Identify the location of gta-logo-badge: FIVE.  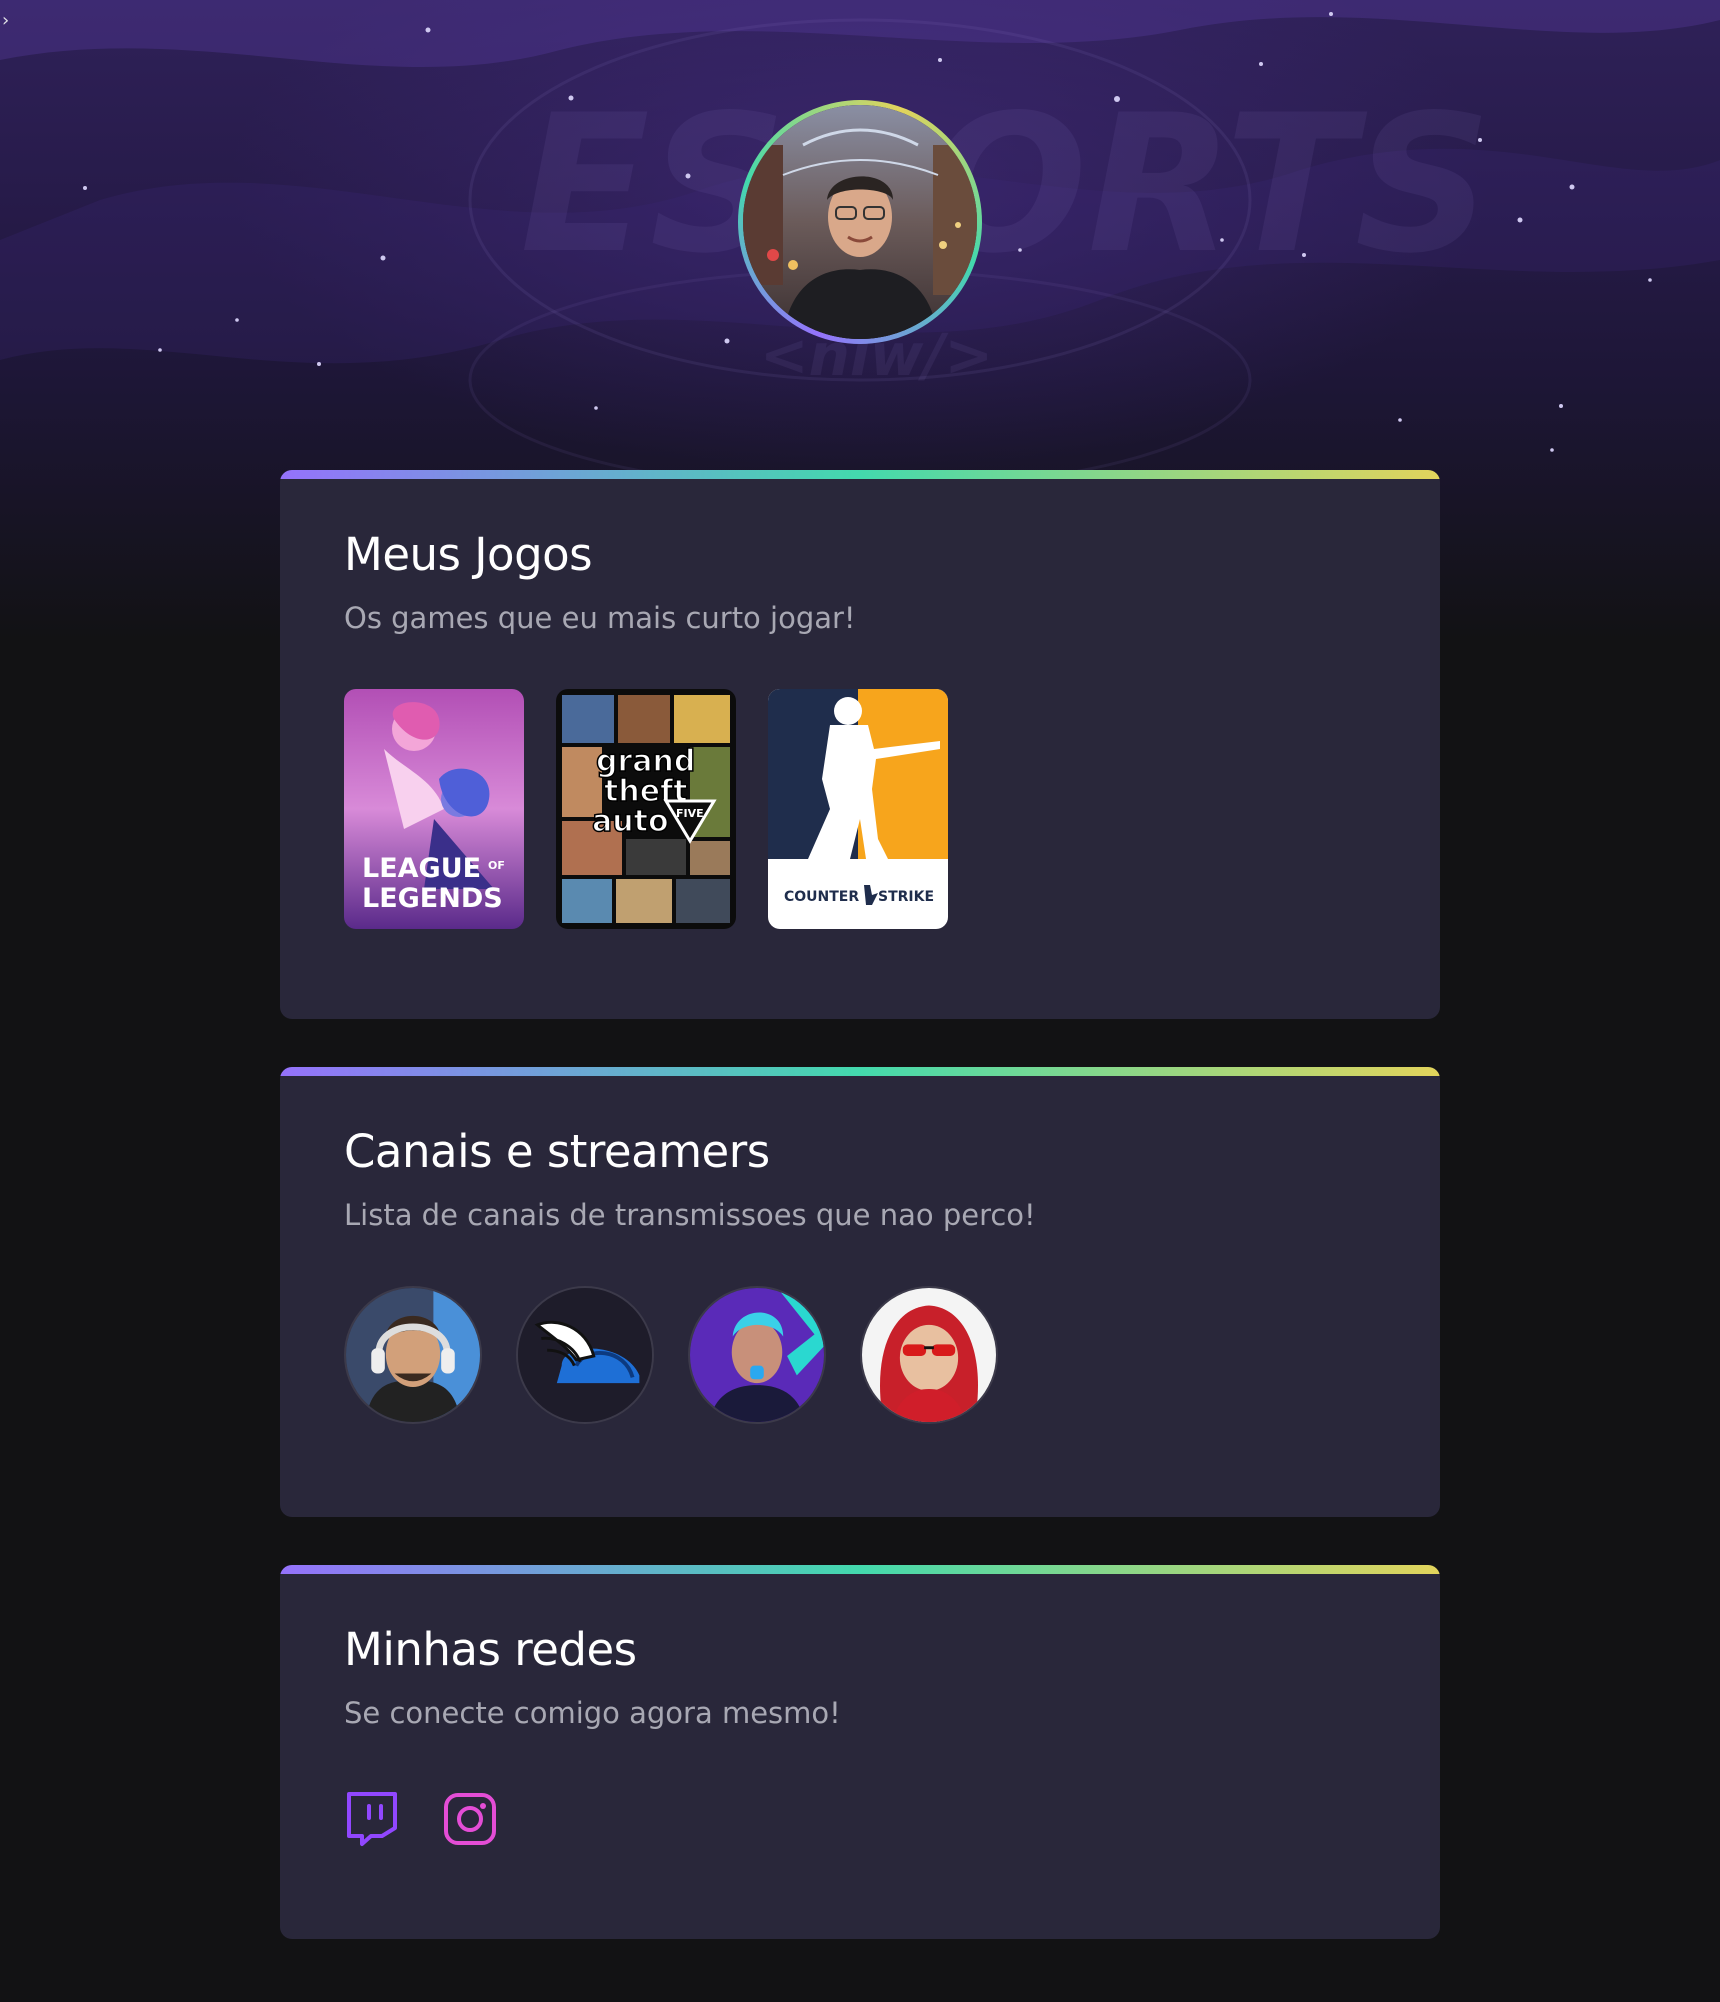
(690, 813).